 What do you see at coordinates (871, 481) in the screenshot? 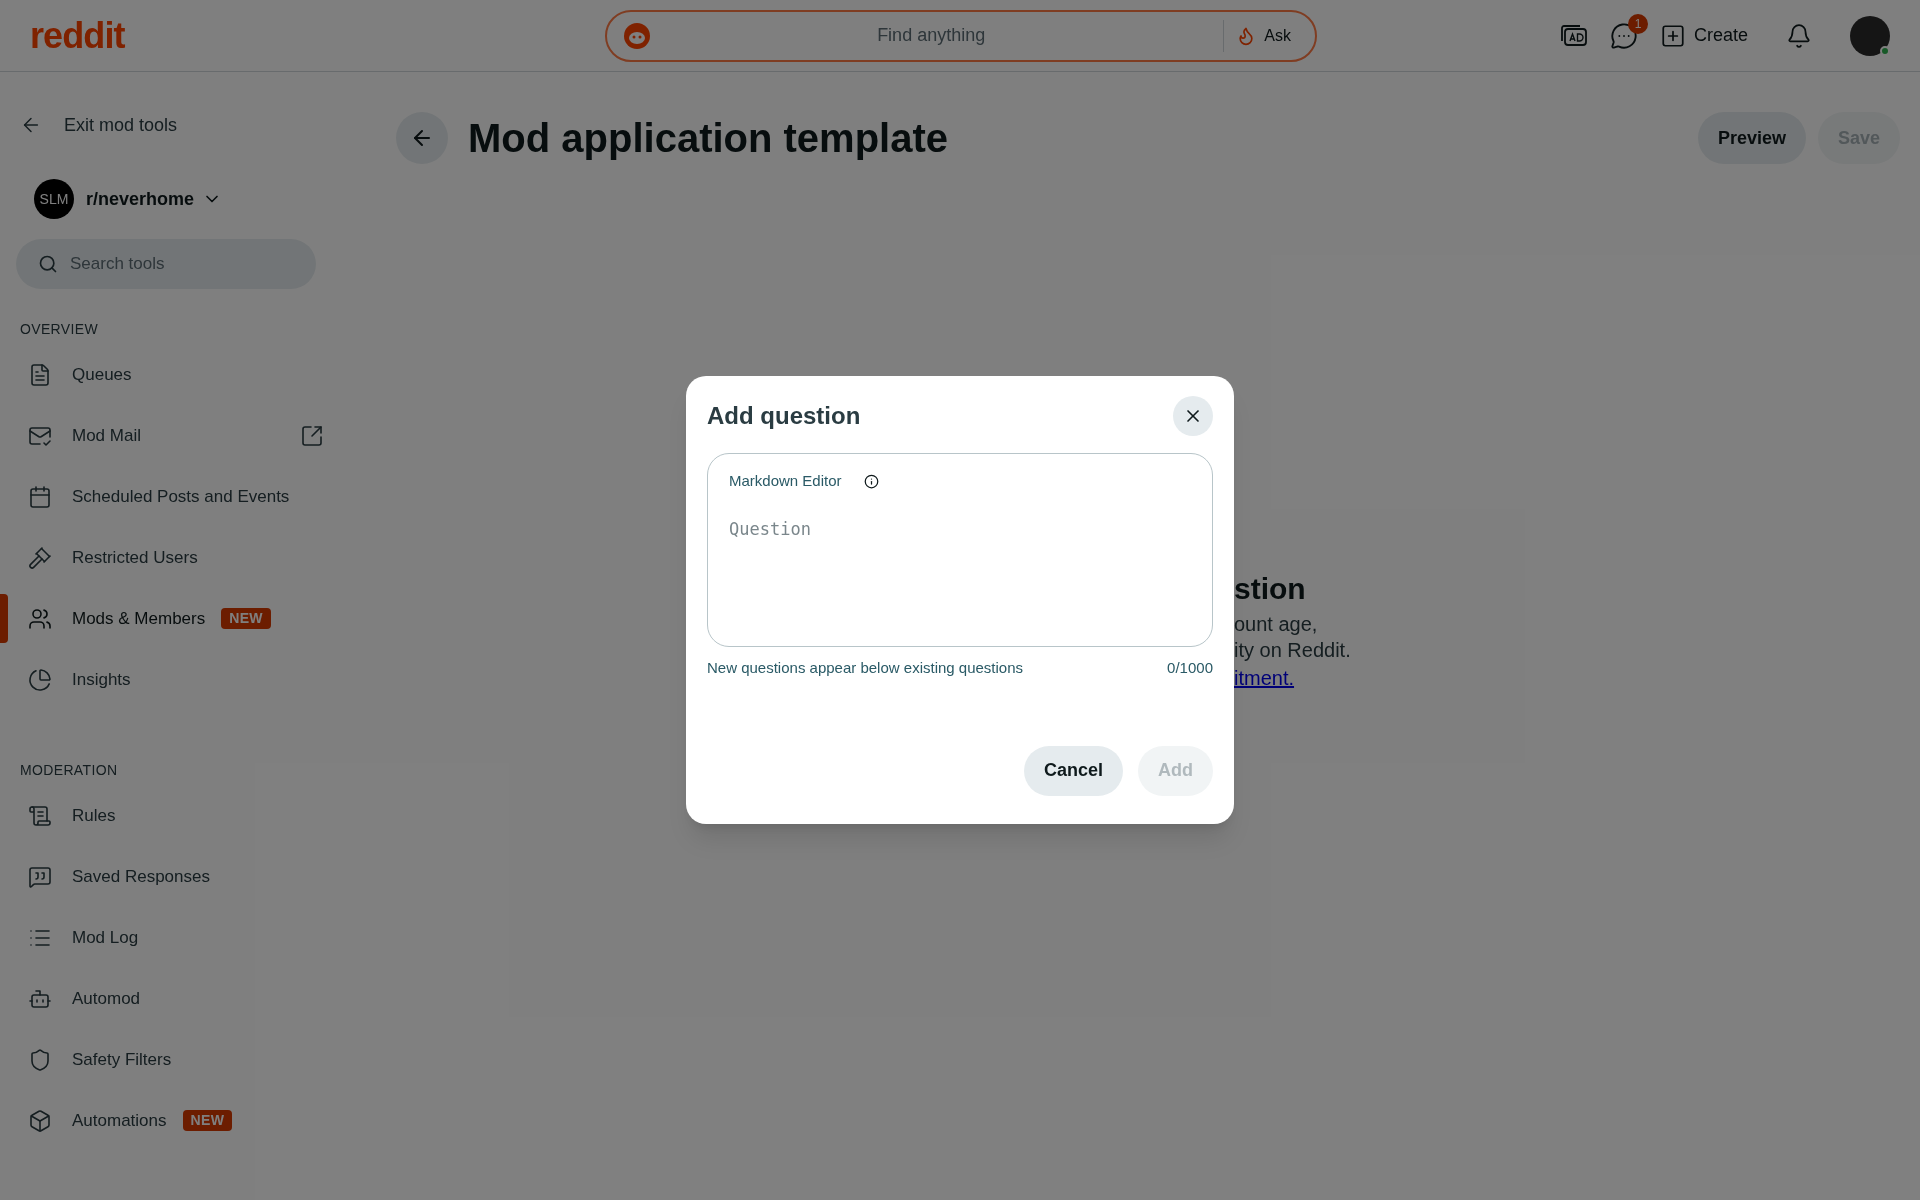
I see `info-icon` at bounding box center [871, 481].